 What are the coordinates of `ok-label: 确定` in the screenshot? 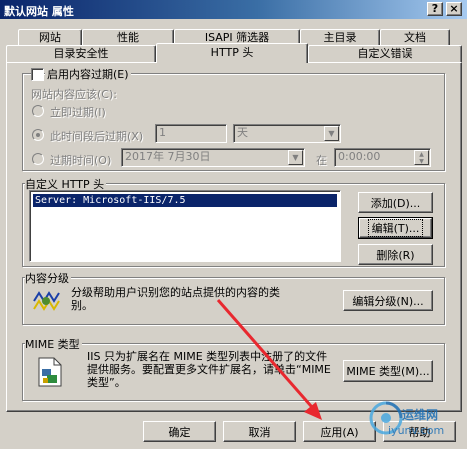 It's located at (179, 432).